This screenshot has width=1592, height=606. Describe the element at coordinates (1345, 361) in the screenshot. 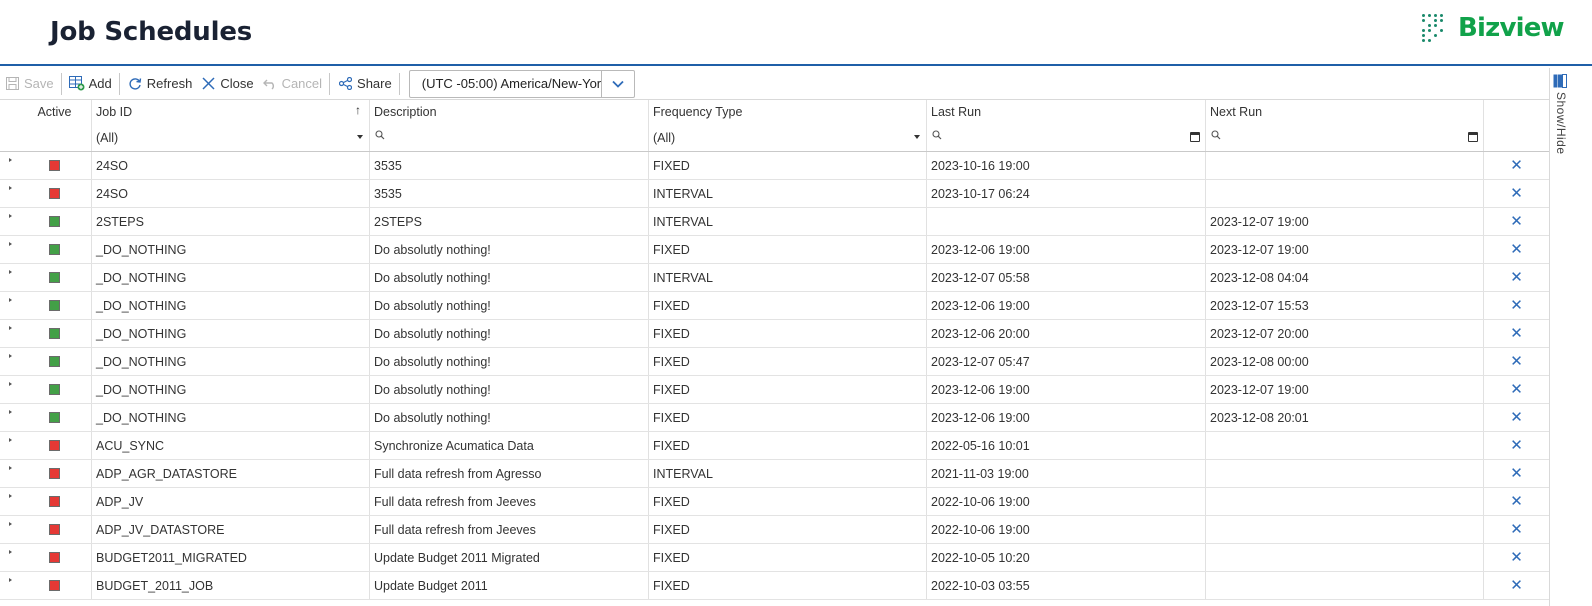

I see `next-run-cell: 2023-12-08 00:00` at that location.